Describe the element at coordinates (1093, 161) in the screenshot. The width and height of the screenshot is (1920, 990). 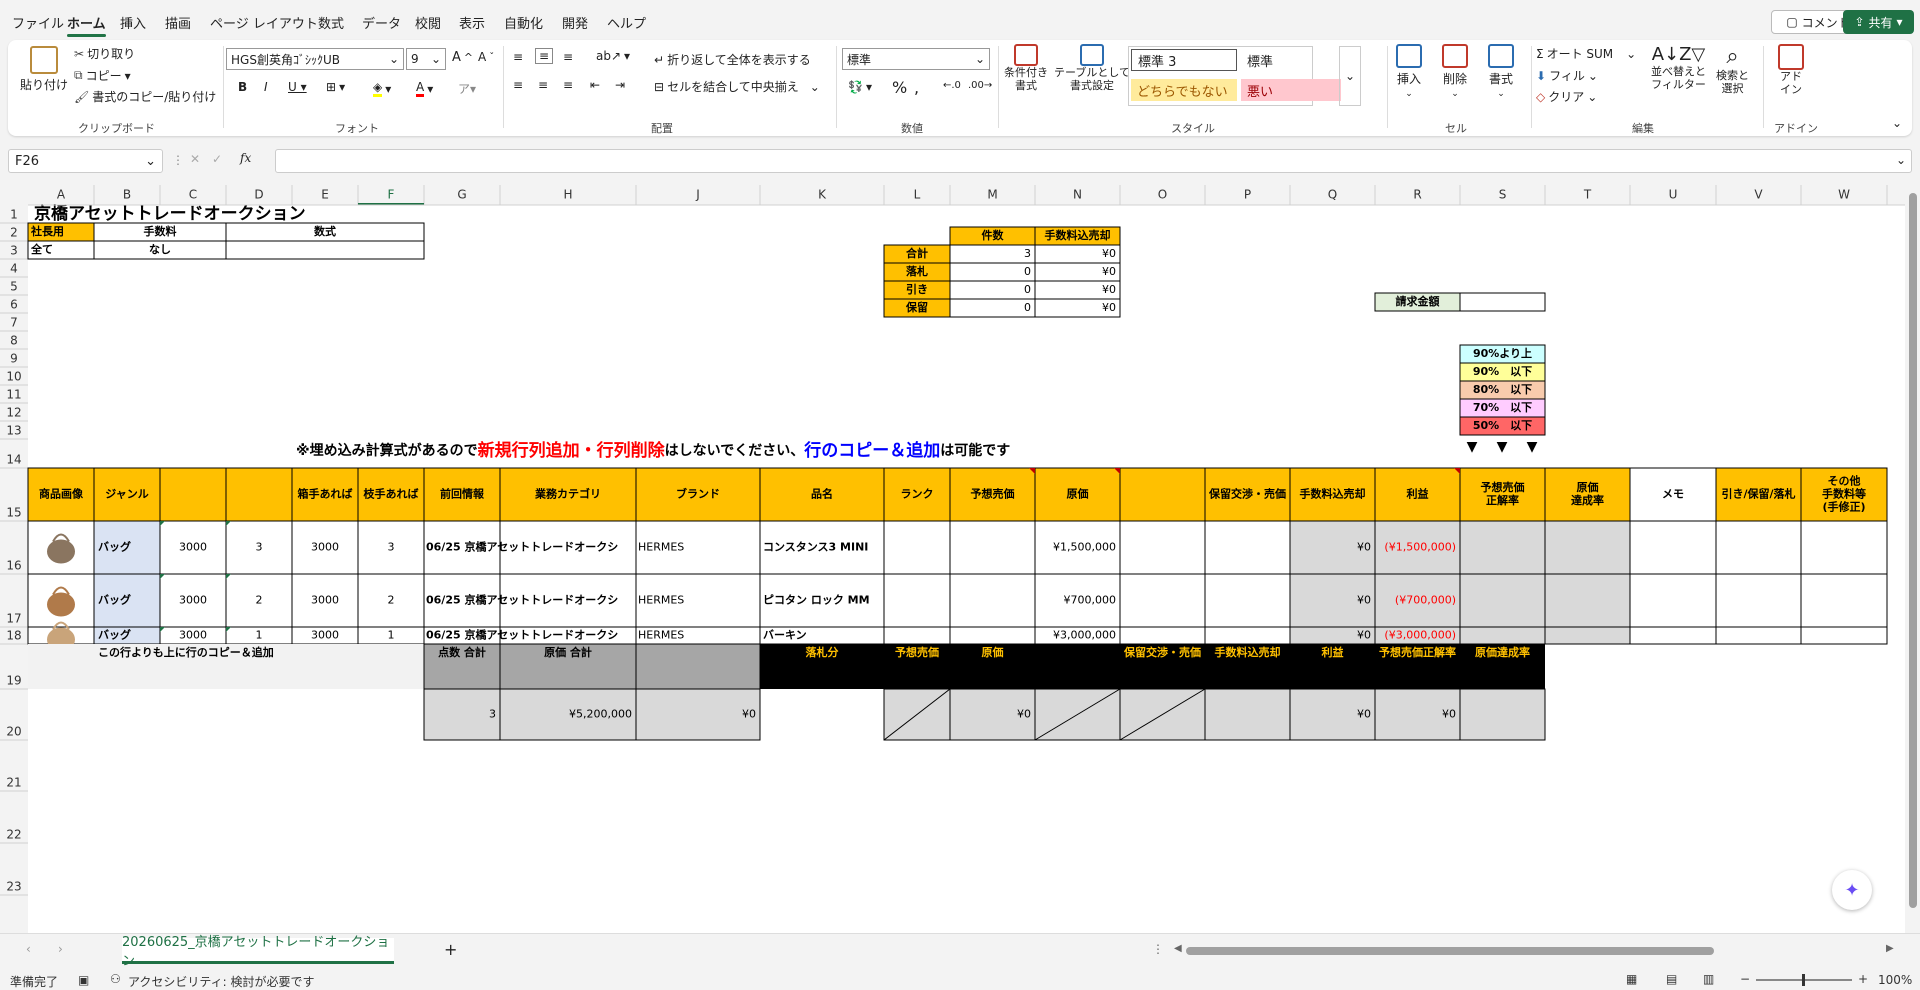
I see `formula-input` at that location.